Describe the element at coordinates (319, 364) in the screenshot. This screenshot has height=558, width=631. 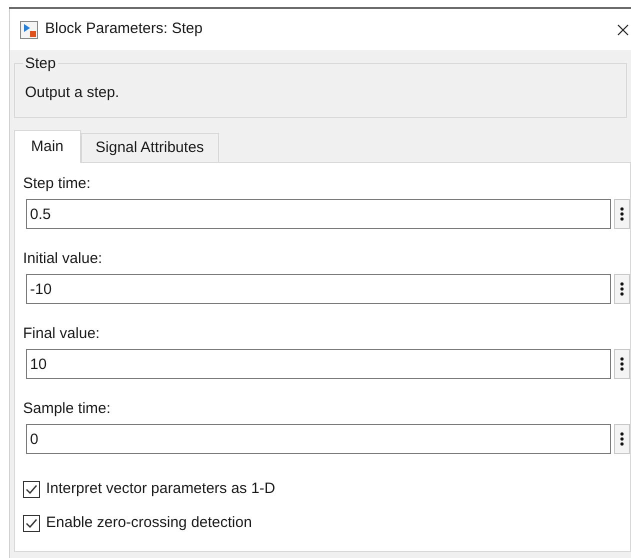
I see `input-field: 10` at that location.